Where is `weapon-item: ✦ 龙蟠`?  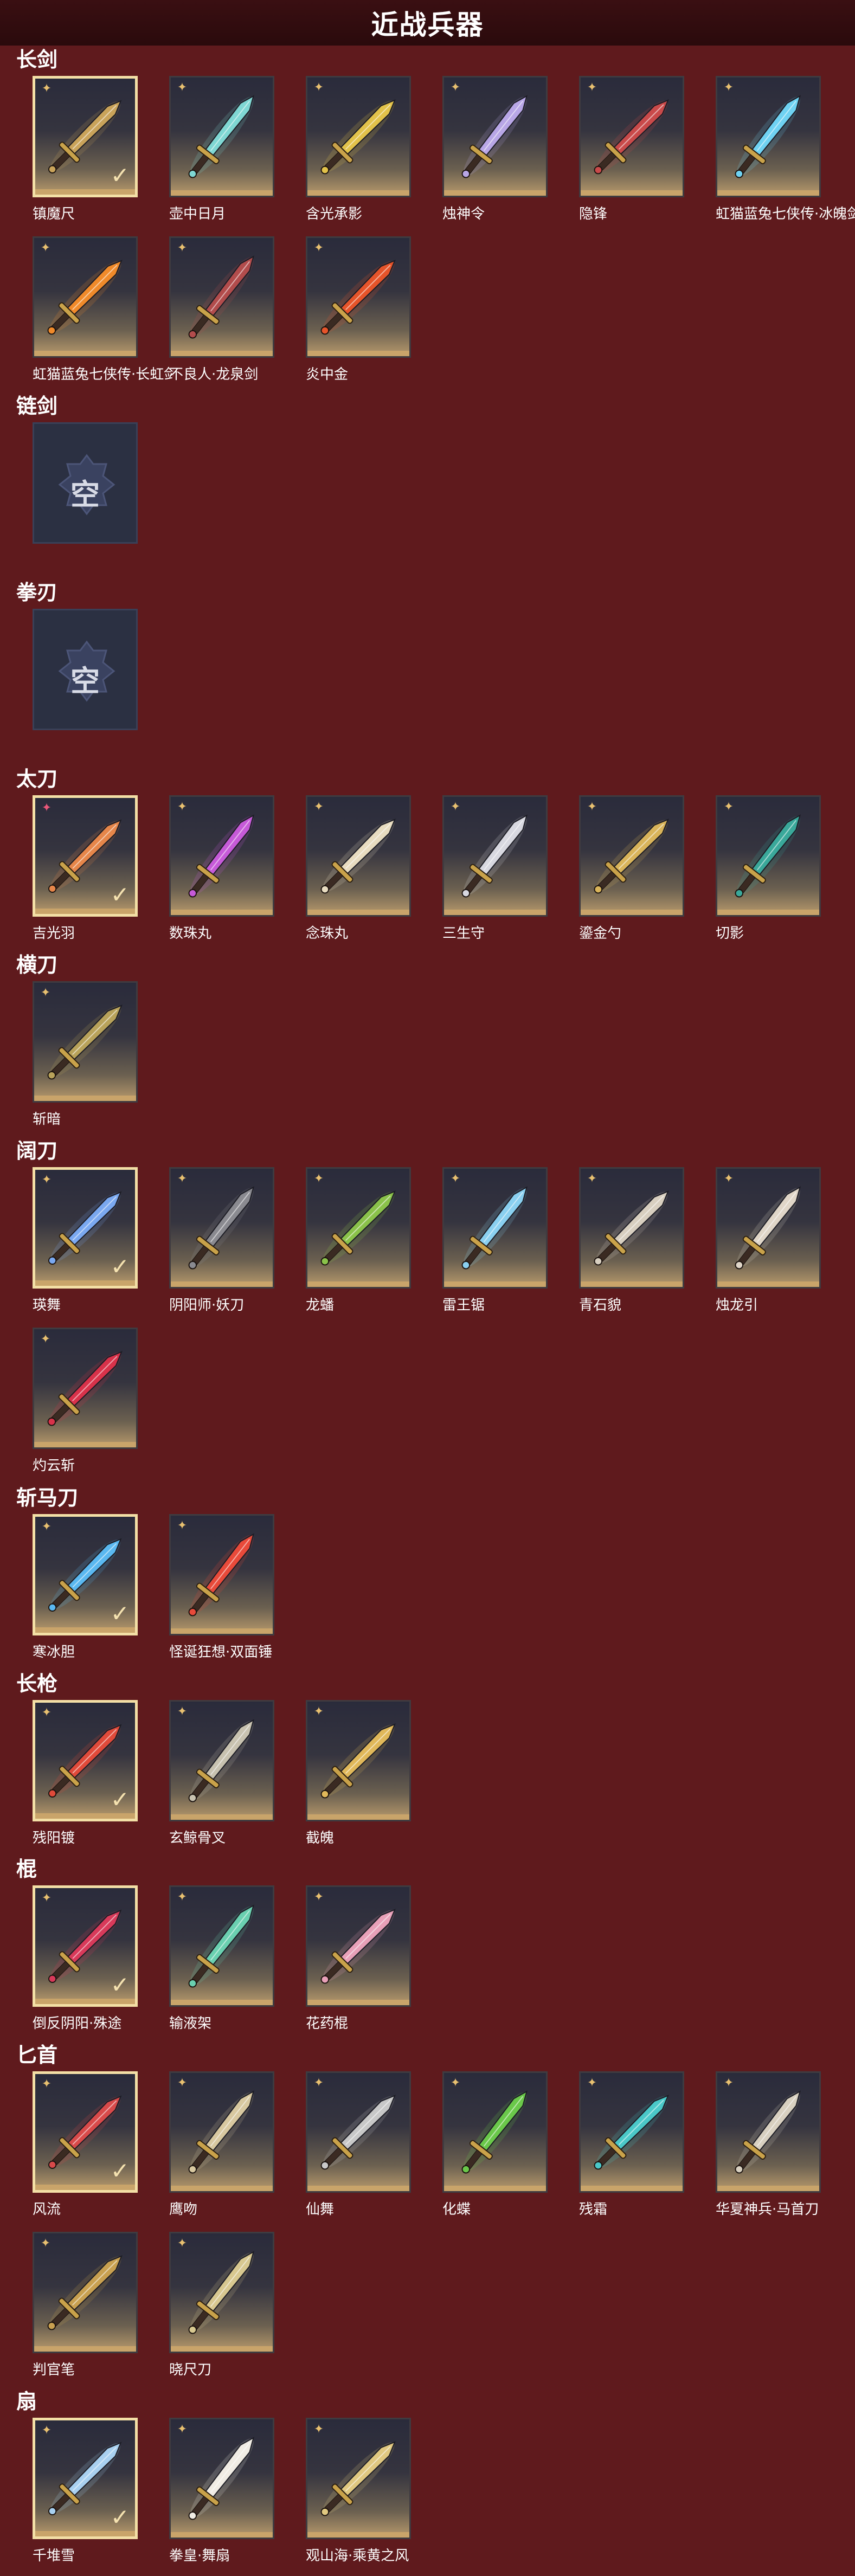
weapon-item: ✦ 龙蟠 is located at coordinates (358, 1246).